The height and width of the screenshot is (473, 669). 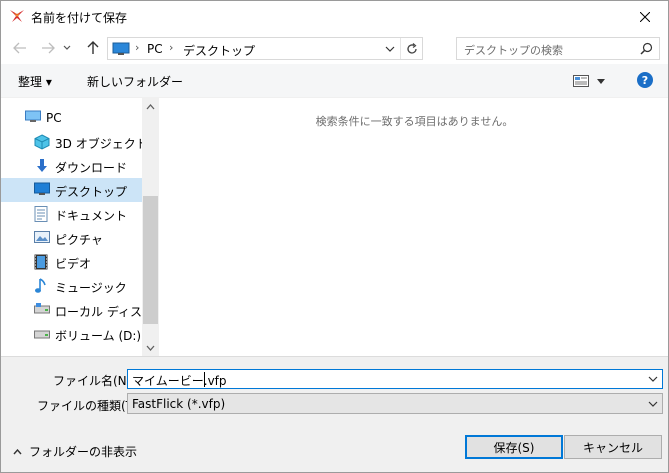 I want to click on address-bar: › PC › デスクトップ, so click(x=265, y=48).